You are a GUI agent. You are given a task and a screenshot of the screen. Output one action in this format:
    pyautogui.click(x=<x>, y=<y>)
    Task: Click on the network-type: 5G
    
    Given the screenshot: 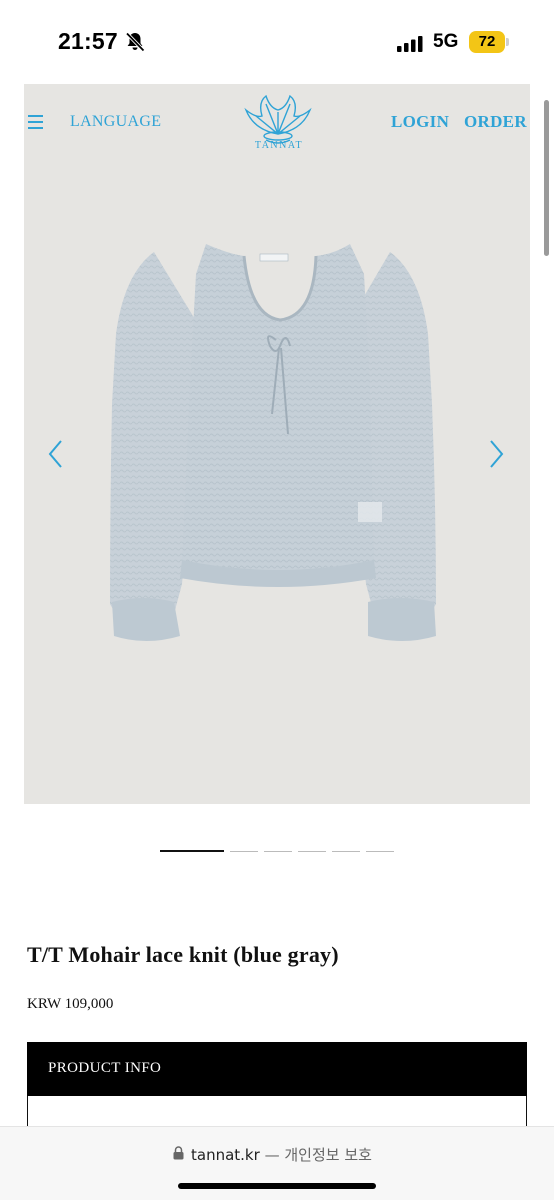 What is the action you would take?
    pyautogui.click(x=446, y=41)
    